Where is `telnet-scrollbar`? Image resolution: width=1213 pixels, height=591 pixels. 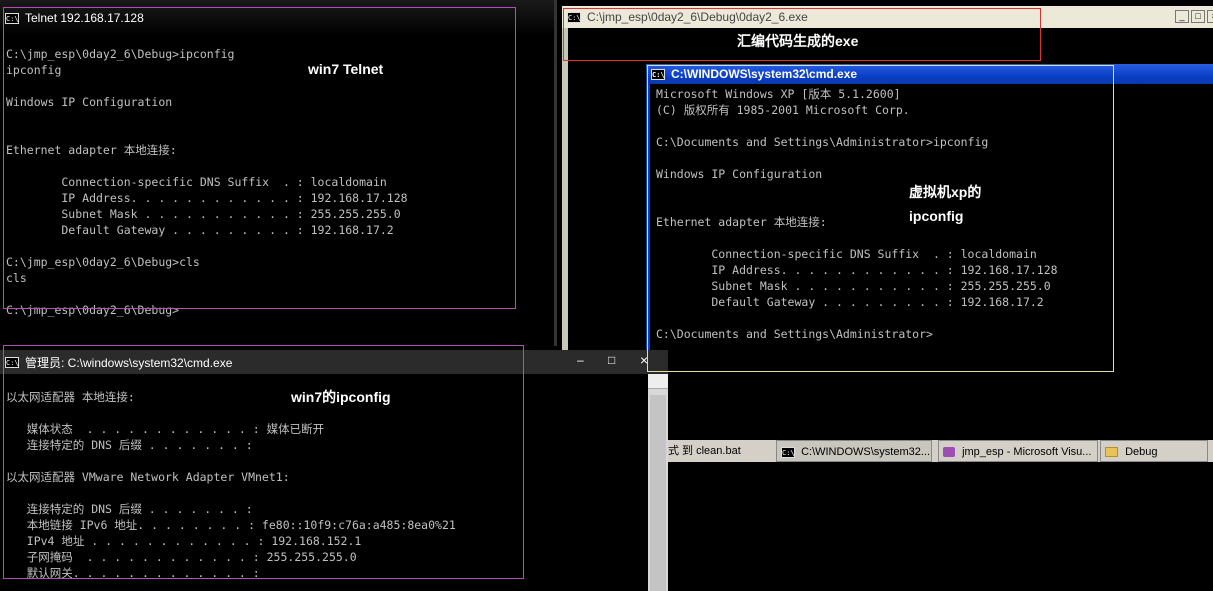
telnet-scrollbar is located at coordinates (555, 173).